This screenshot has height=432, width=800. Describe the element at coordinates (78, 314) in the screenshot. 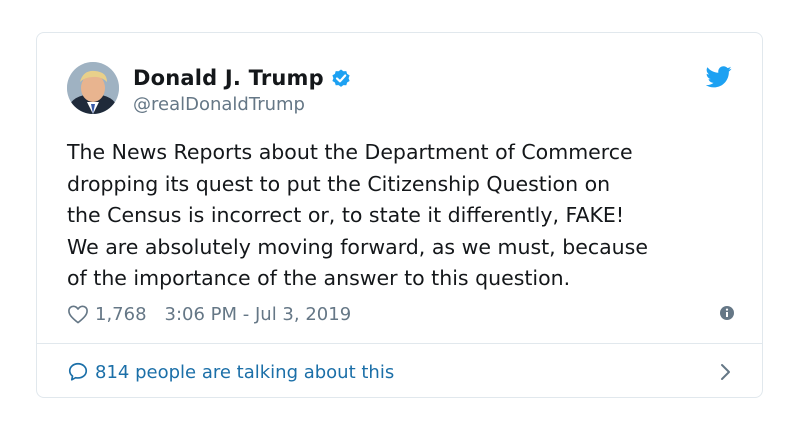

I see `heart-icon` at that location.